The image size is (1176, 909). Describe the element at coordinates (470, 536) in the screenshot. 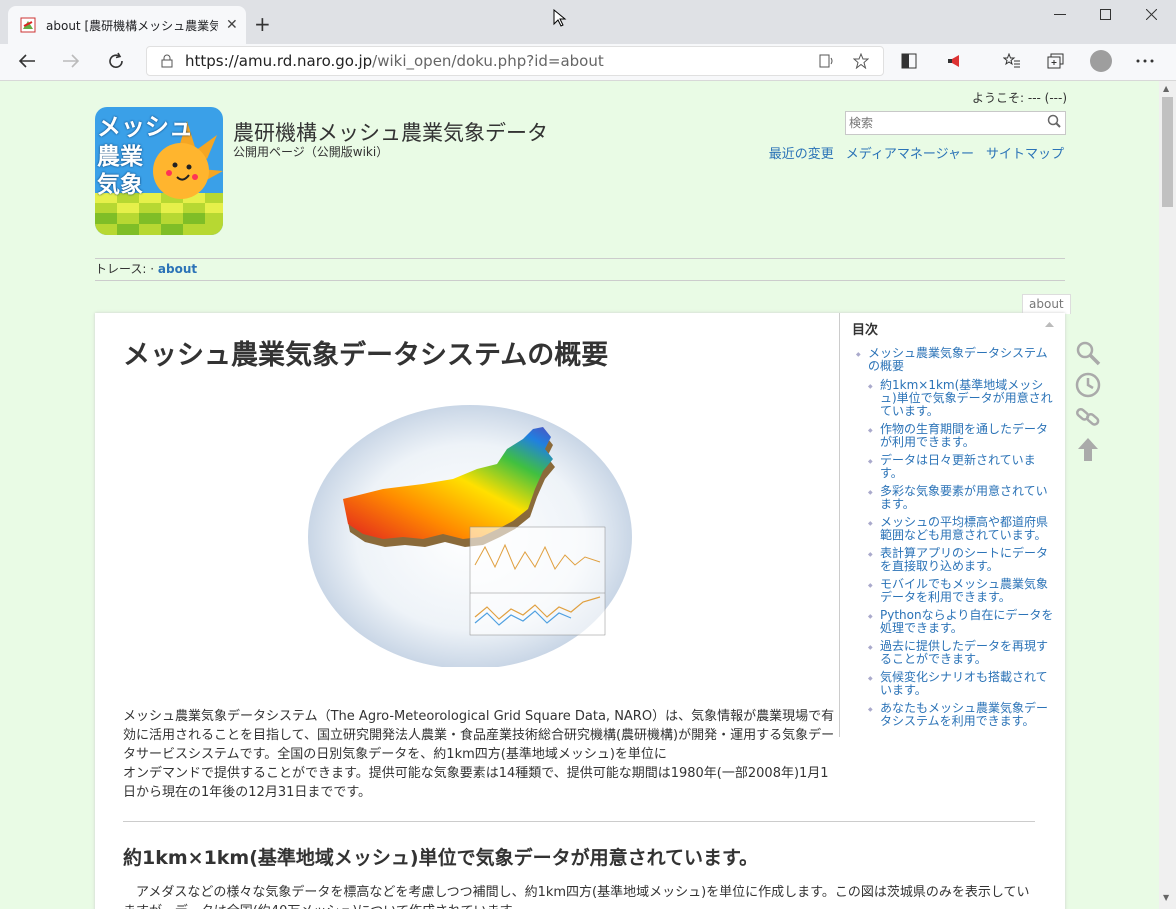

I see `japan-map-figure` at that location.